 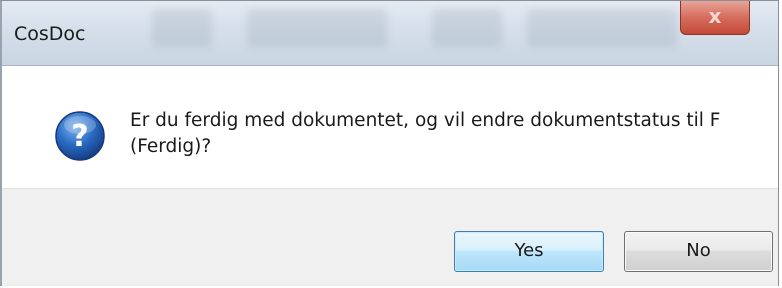 I want to click on question-icon: ?, so click(x=80, y=136).